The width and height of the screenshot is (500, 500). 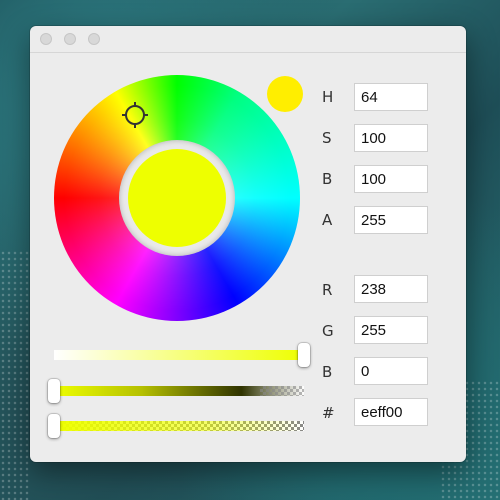 What do you see at coordinates (135, 115) in the screenshot?
I see `wheel-crosshair-icon` at bounding box center [135, 115].